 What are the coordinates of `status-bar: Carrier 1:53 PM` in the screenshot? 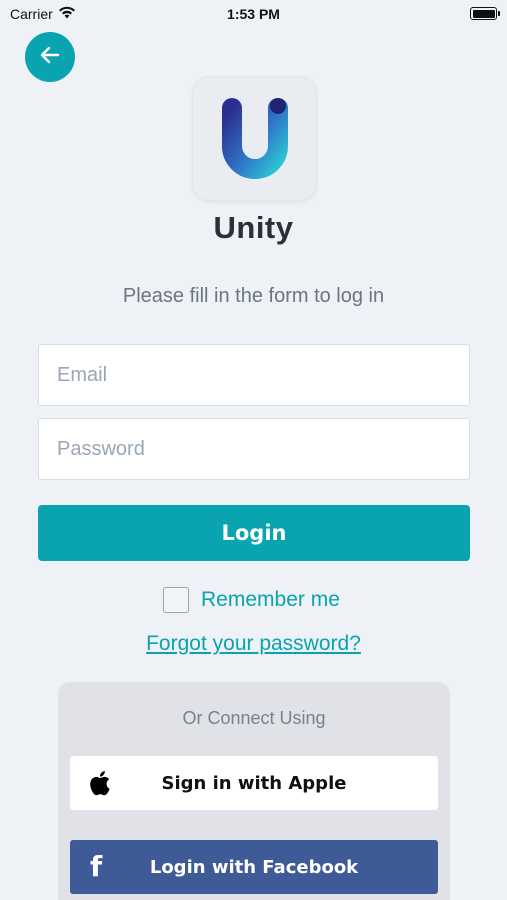 It's located at (253, 14).